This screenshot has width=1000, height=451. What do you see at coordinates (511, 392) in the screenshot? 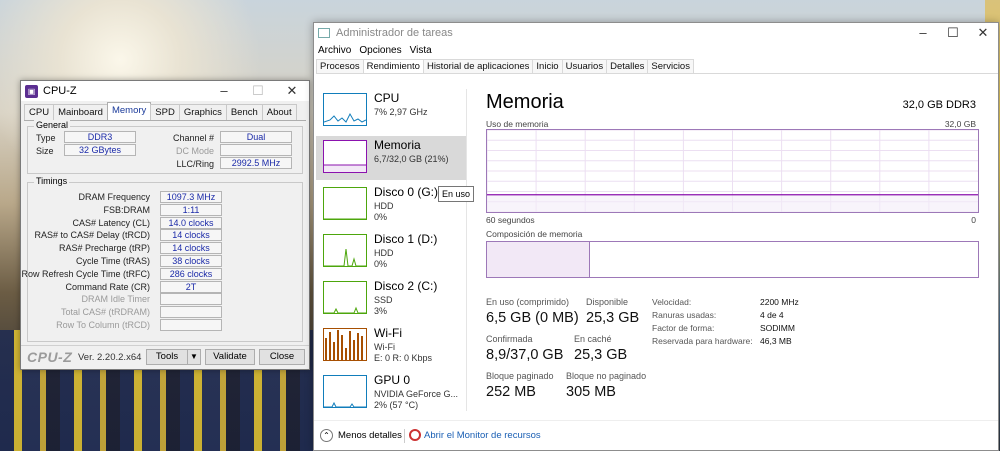
I see `paged-pool-value: 252 MB` at bounding box center [511, 392].